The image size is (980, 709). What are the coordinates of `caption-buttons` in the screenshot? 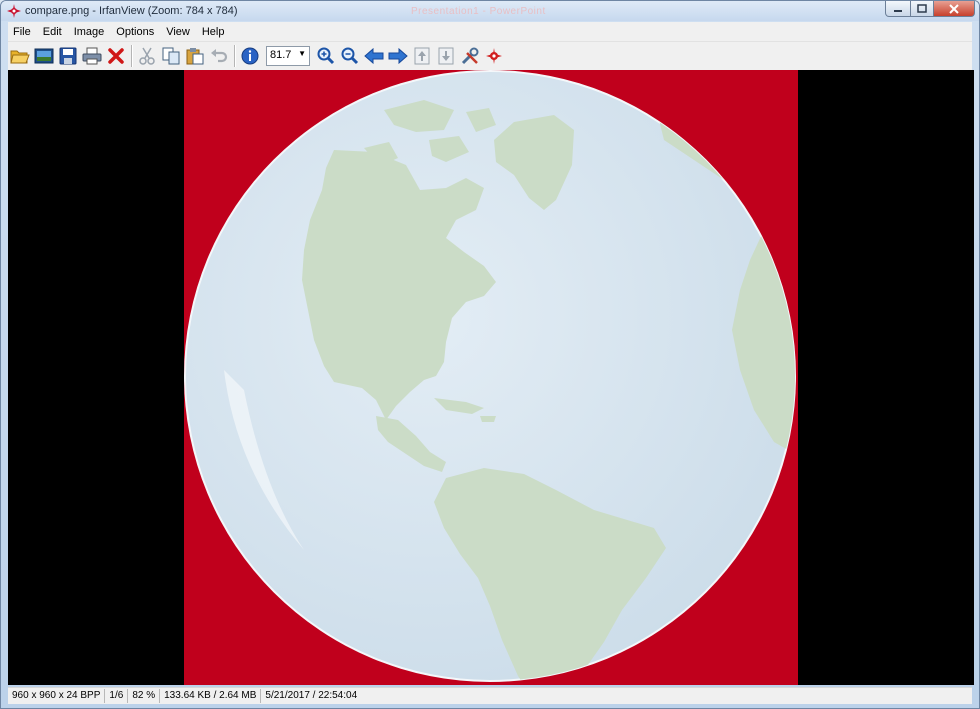 It's located at (930, 9).